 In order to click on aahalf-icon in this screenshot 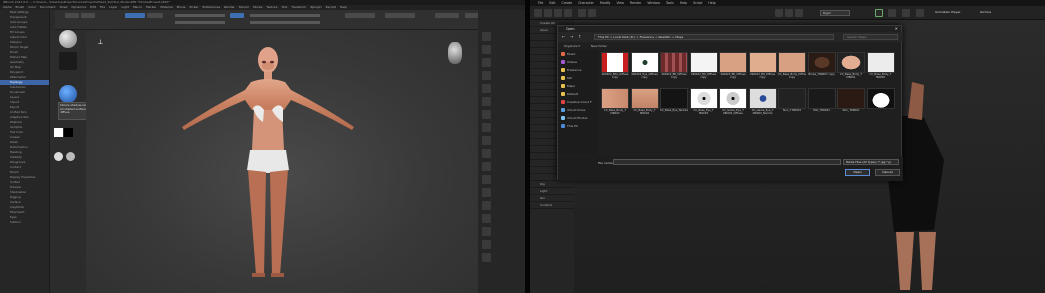, I will do `click(486, 101)`.